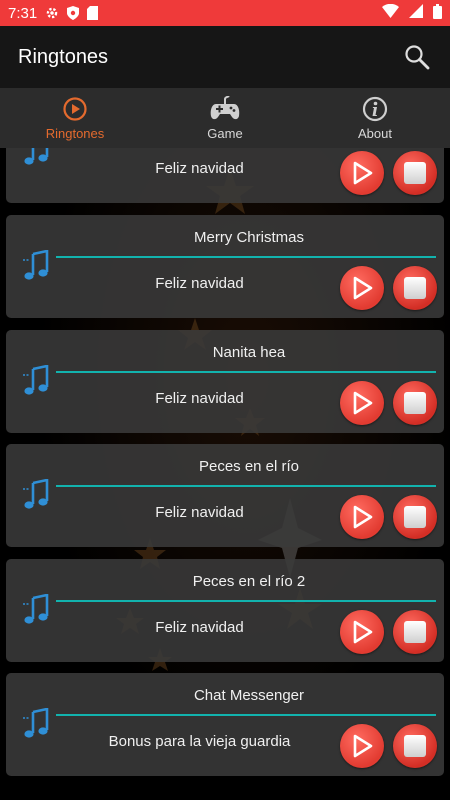  What do you see at coordinates (225, 610) in the screenshot?
I see `ringtone-card: Peces en el río 2 Feliz navidad` at bounding box center [225, 610].